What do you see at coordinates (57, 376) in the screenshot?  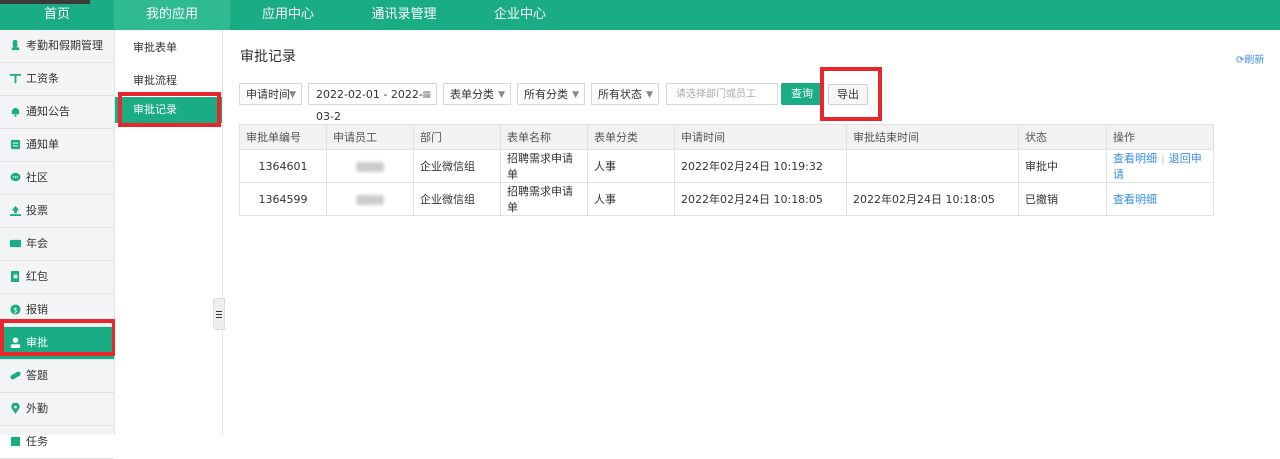 I see `sidebar-item-quiz: 答题` at bounding box center [57, 376].